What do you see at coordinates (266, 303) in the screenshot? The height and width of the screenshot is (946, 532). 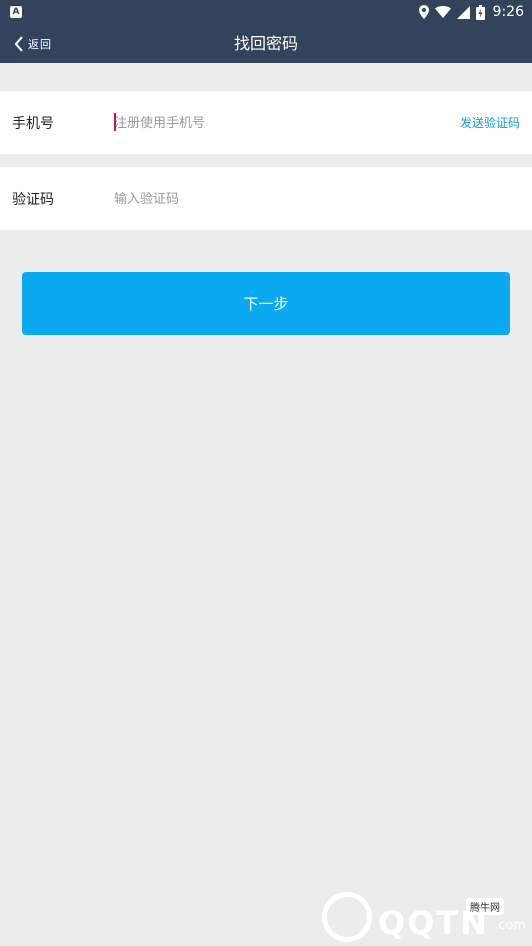 I see `next-button: 下一步` at bounding box center [266, 303].